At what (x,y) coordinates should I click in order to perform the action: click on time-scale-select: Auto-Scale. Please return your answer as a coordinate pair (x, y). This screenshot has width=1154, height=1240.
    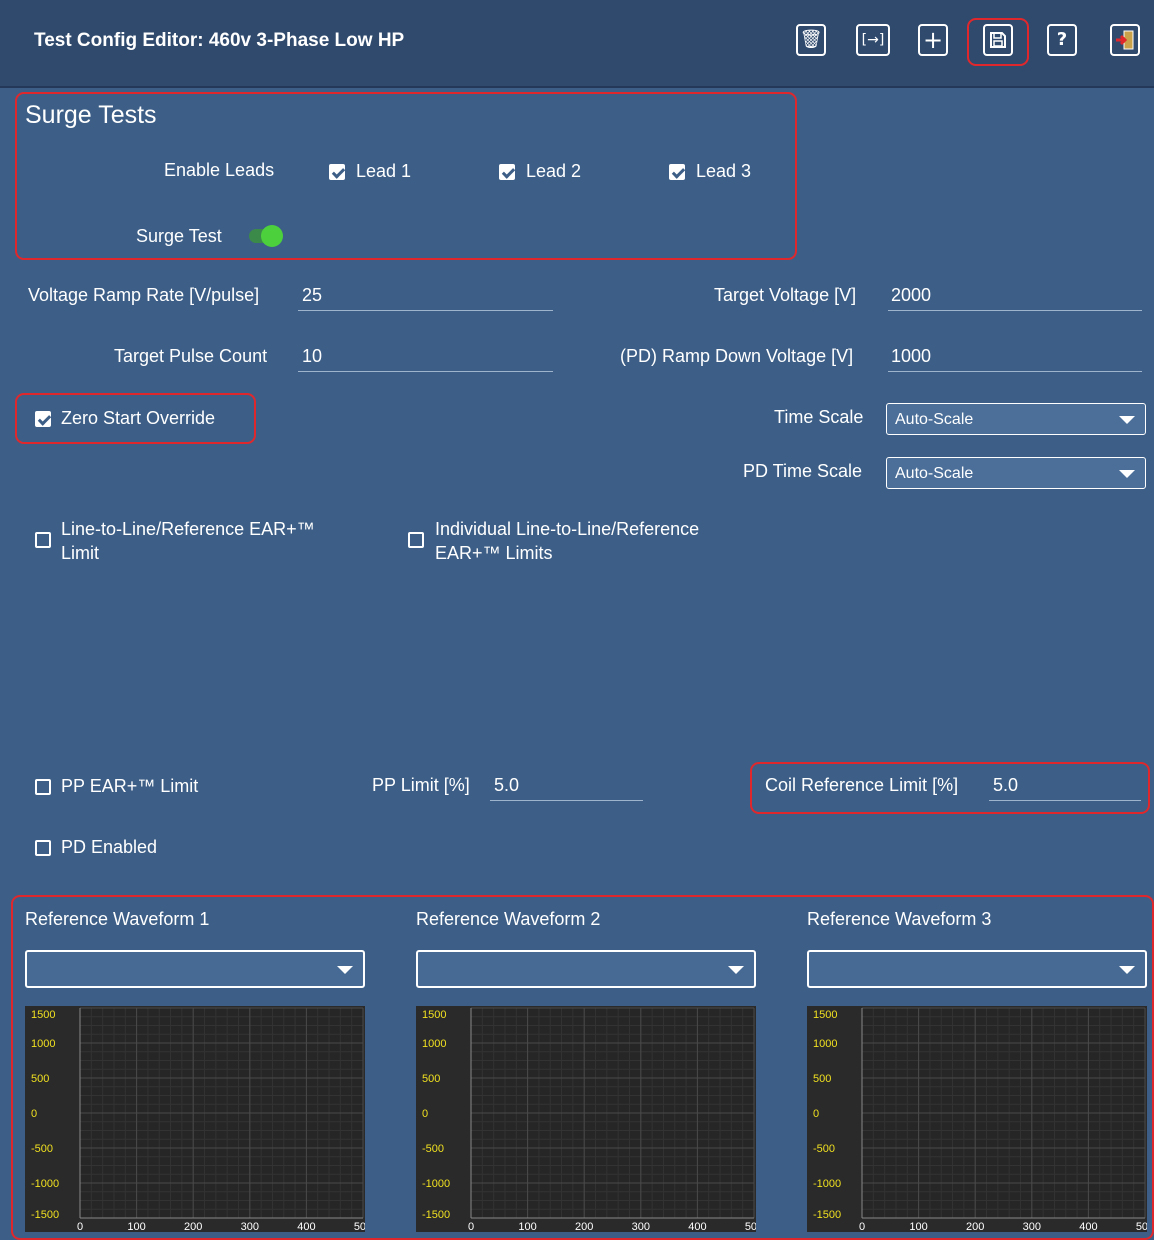
    Looking at the image, I should click on (1016, 419).